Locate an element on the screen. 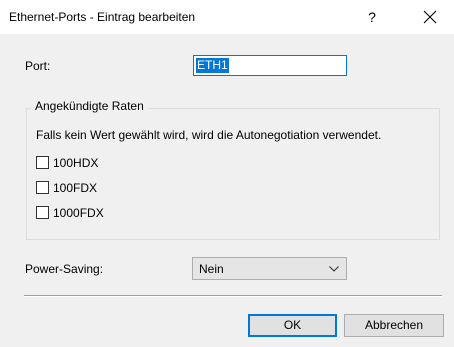 This screenshot has width=454, height=347. close-button is located at coordinates (430, 17).